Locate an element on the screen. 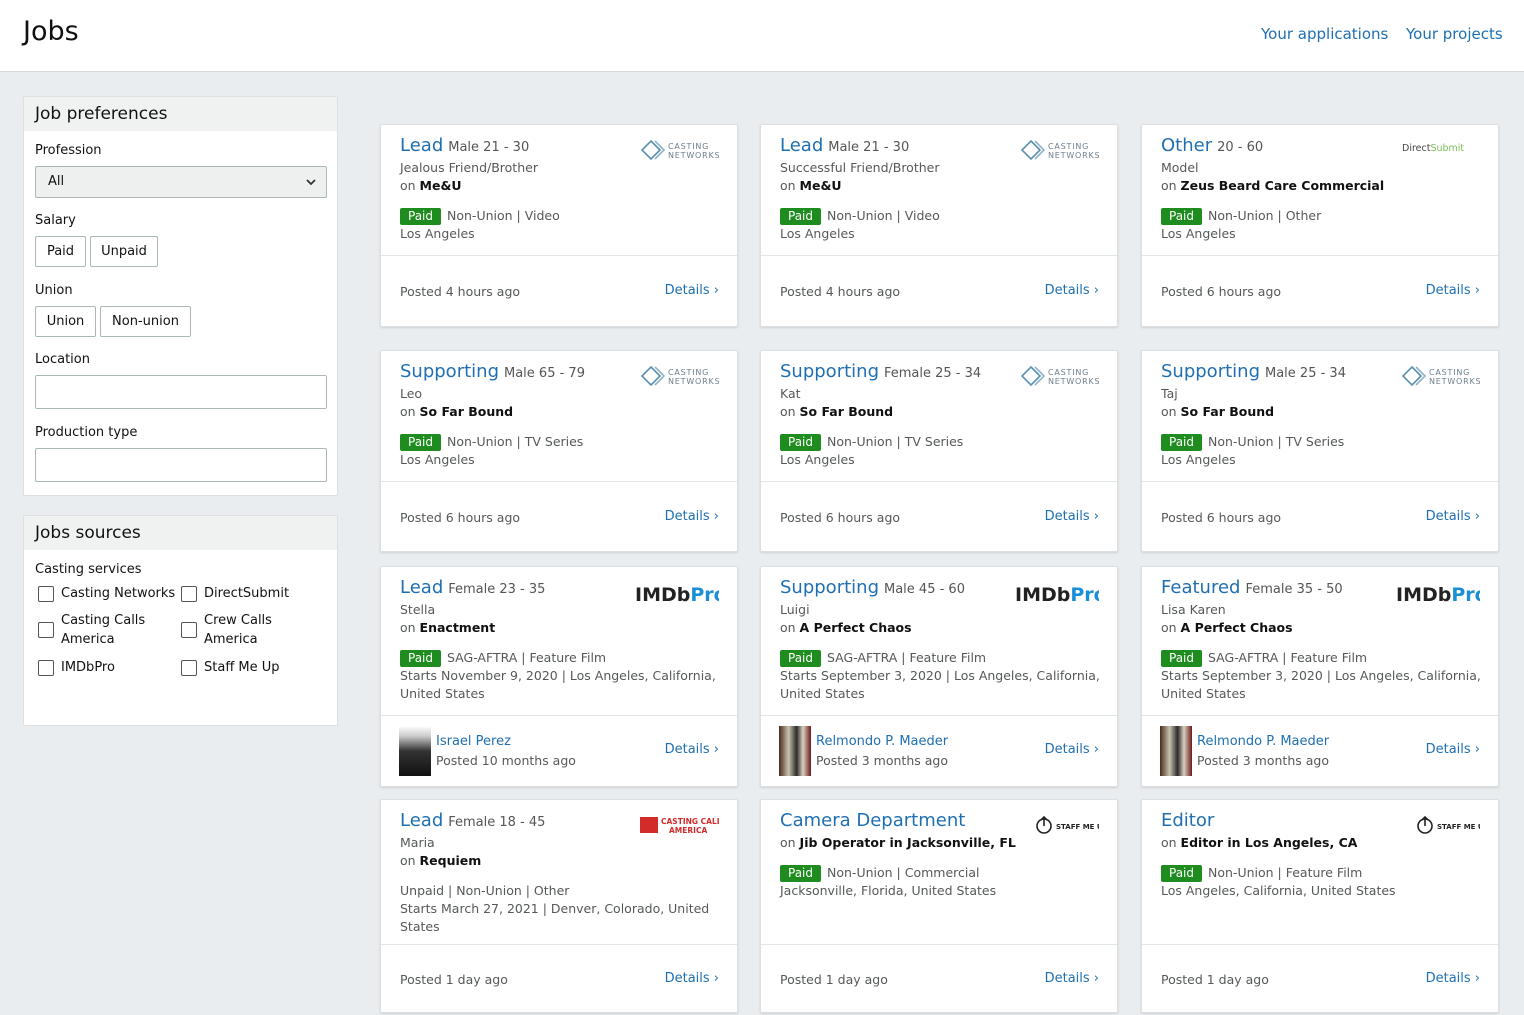 The height and width of the screenshot is (1015, 1524). project-name: So Far Bound is located at coordinates (1227, 411).